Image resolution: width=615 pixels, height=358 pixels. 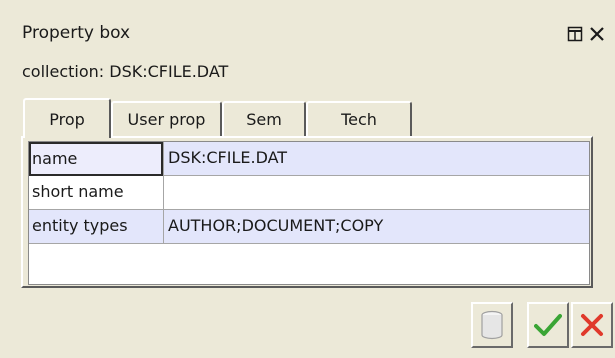 I want to click on collection-label: collection: DSK:CFILE.DAT, so click(x=125, y=71).